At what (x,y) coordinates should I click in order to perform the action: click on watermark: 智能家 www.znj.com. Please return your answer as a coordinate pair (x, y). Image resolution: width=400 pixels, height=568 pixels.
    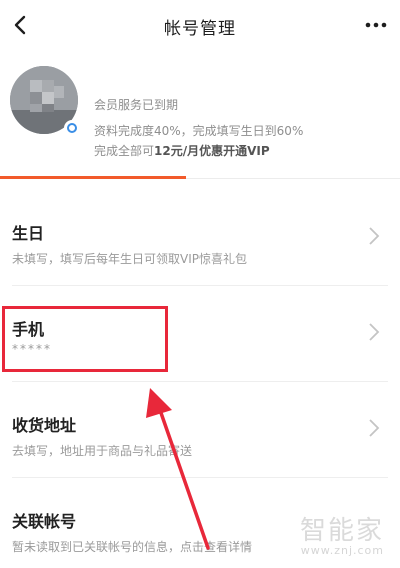
    Looking at the image, I should click on (332, 534).